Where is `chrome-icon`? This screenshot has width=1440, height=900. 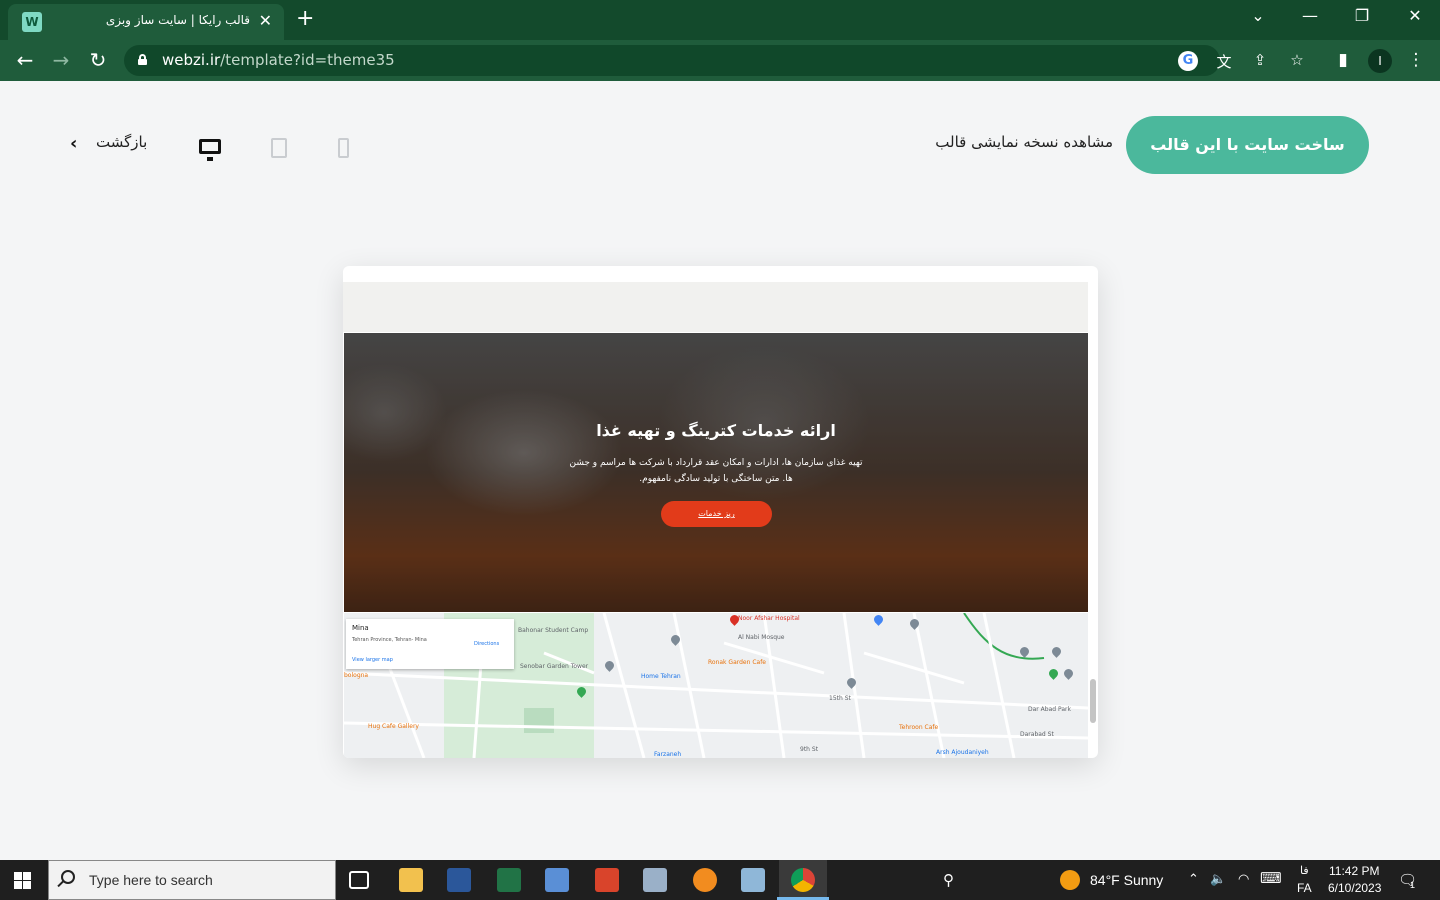 chrome-icon is located at coordinates (803, 884).